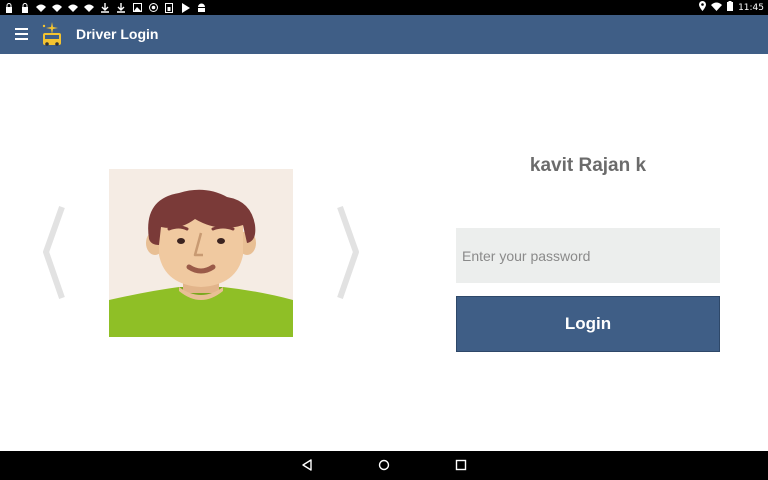 This screenshot has width=768, height=480. What do you see at coordinates (54, 252) in the screenshot?
I see `previous-profile-arrow-icon` at bounding box center [54, 252].